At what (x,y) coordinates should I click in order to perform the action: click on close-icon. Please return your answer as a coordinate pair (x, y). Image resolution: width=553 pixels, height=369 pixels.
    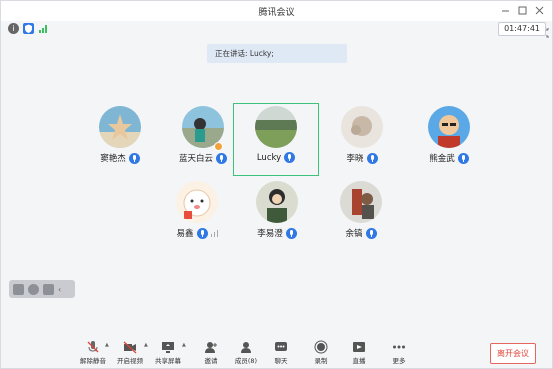
    Looking at the image, I should click on (539, 10).